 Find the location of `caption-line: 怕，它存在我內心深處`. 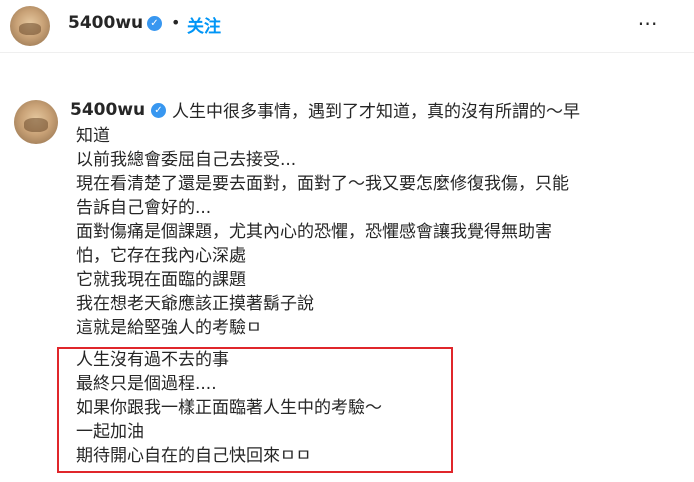

caption-line: 怕，它存在我內心深處 is located at coordinates (161, 256).